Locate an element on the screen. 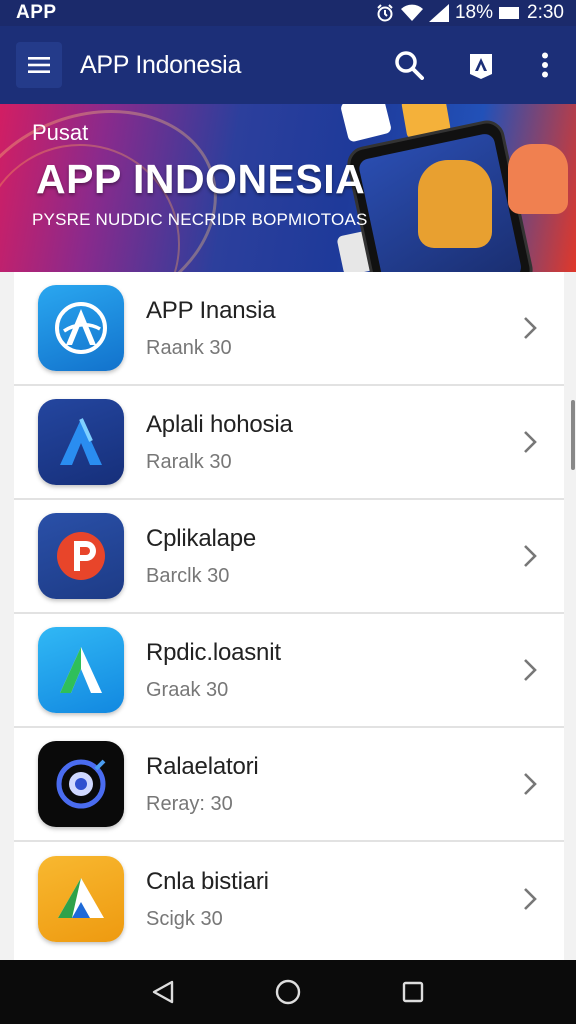 The image size is (576, 1024). more-options-button is located at coordinates (545, 65).